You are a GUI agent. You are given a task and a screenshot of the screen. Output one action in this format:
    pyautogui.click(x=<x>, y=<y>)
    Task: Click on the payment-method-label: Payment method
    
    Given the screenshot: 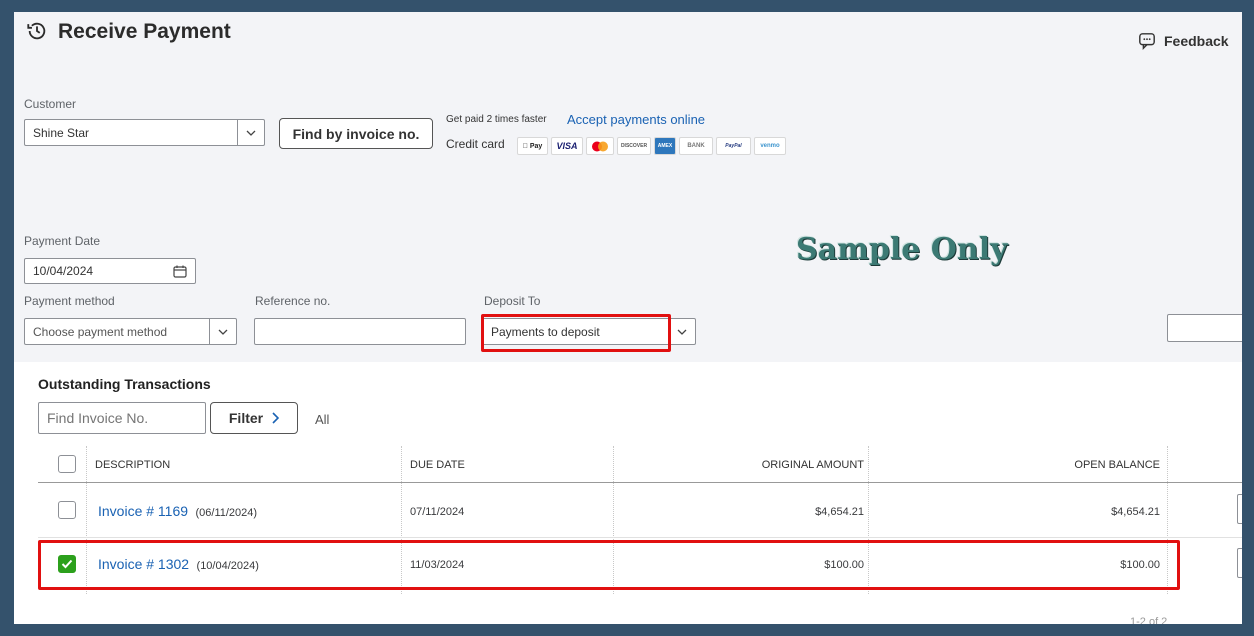 What is the action you would take?
    pyautogui.click(x=69, y=301)
    